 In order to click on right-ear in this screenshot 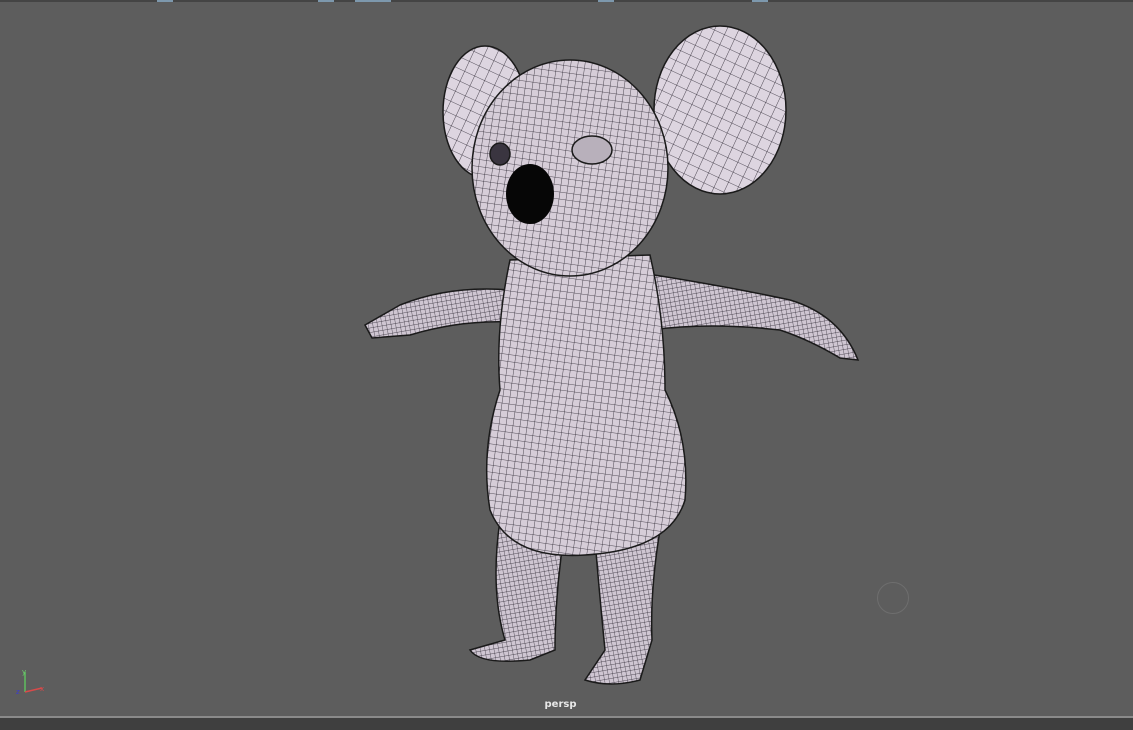, I will do `click(720, 110)`.